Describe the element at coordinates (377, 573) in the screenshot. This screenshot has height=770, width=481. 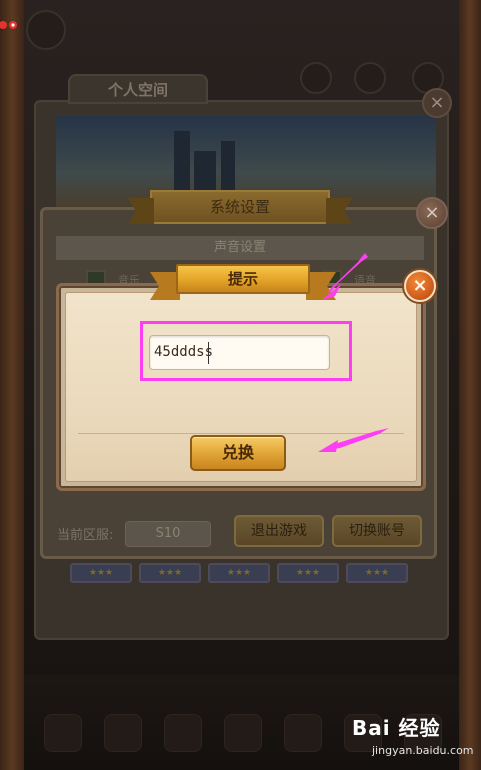
I see `hero-card-5: ★★★` at that location.